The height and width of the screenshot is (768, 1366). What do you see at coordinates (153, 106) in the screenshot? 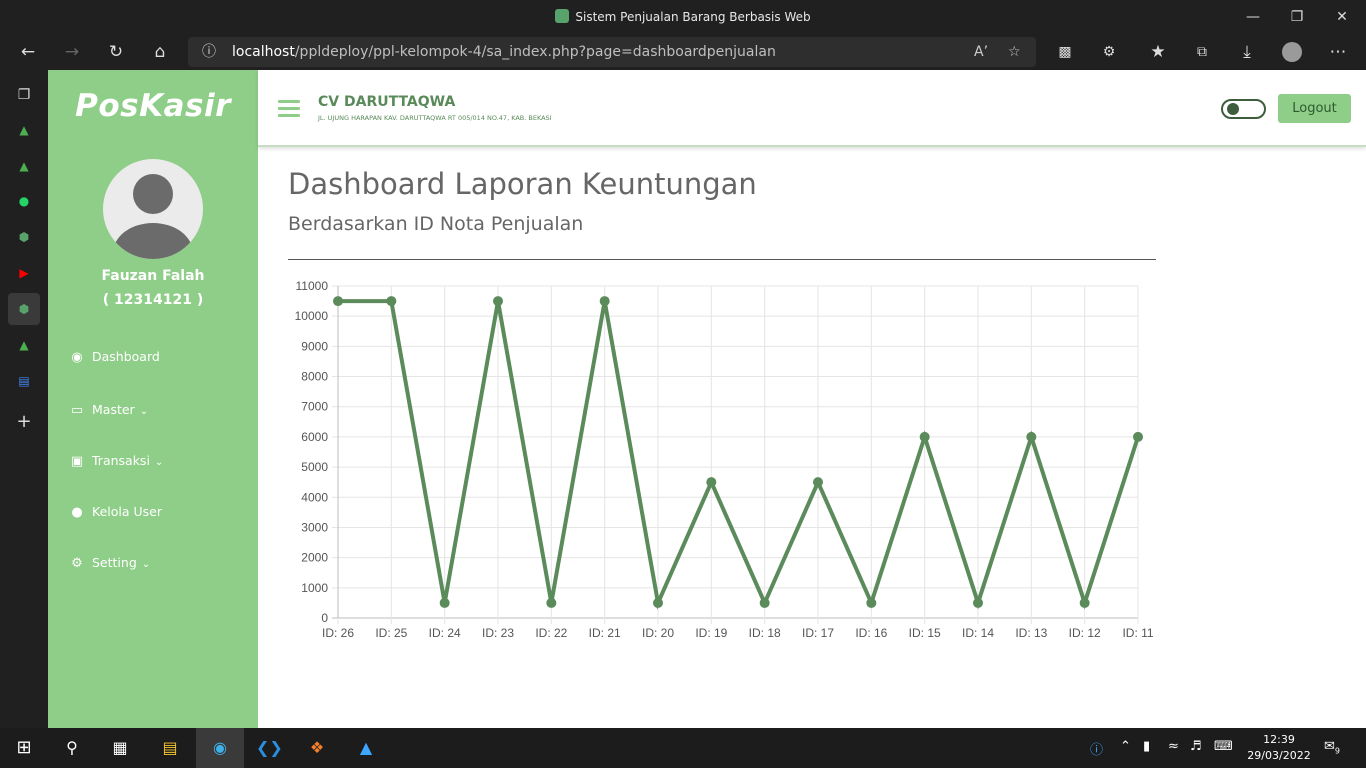
I see `brand-logo: PosKasir` at bounding box center [153, 106].